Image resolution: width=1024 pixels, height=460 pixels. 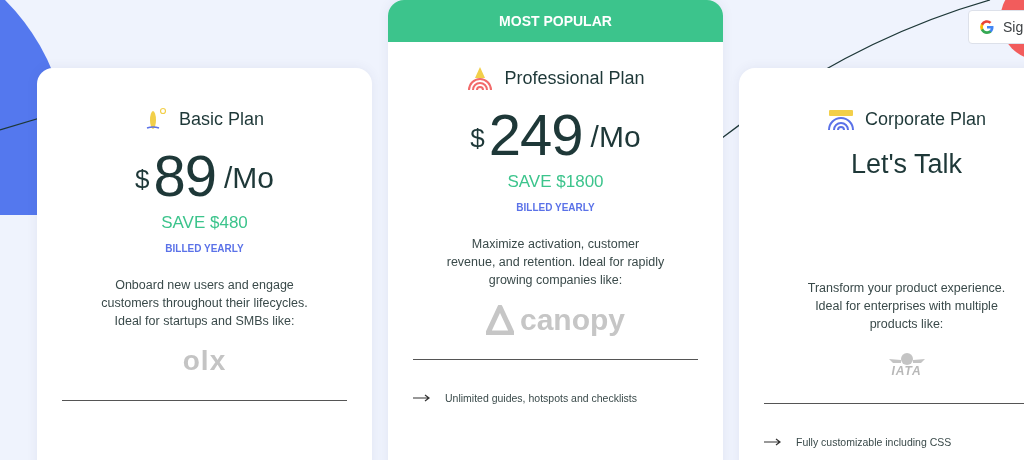 I want to click on feature-text: Unlimited guides, hotspots and checklists, so click(x=541, y=398).